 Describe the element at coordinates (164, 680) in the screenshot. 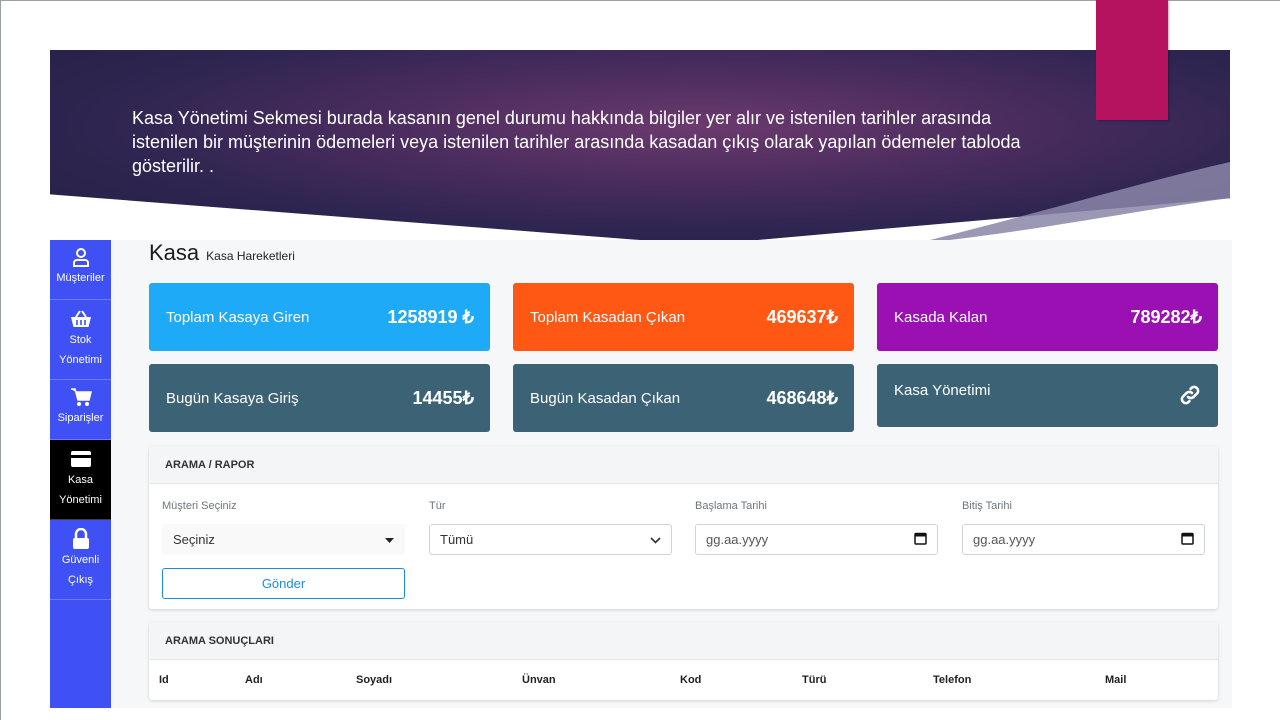

I see `column-header: Id` at that location.